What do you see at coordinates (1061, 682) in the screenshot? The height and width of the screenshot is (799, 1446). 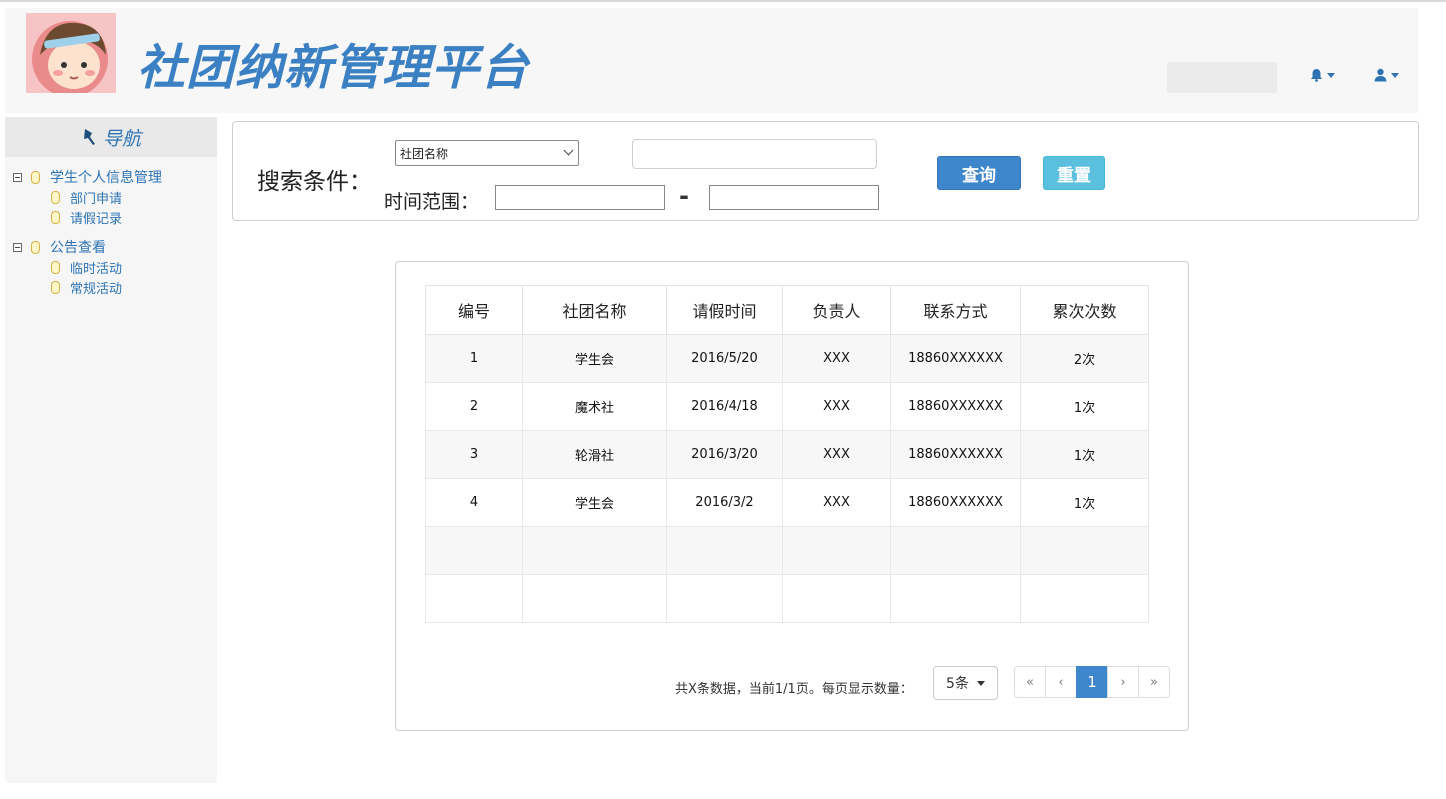 I see `prev-page-button: ‹` at bounding box center [1061, 682].